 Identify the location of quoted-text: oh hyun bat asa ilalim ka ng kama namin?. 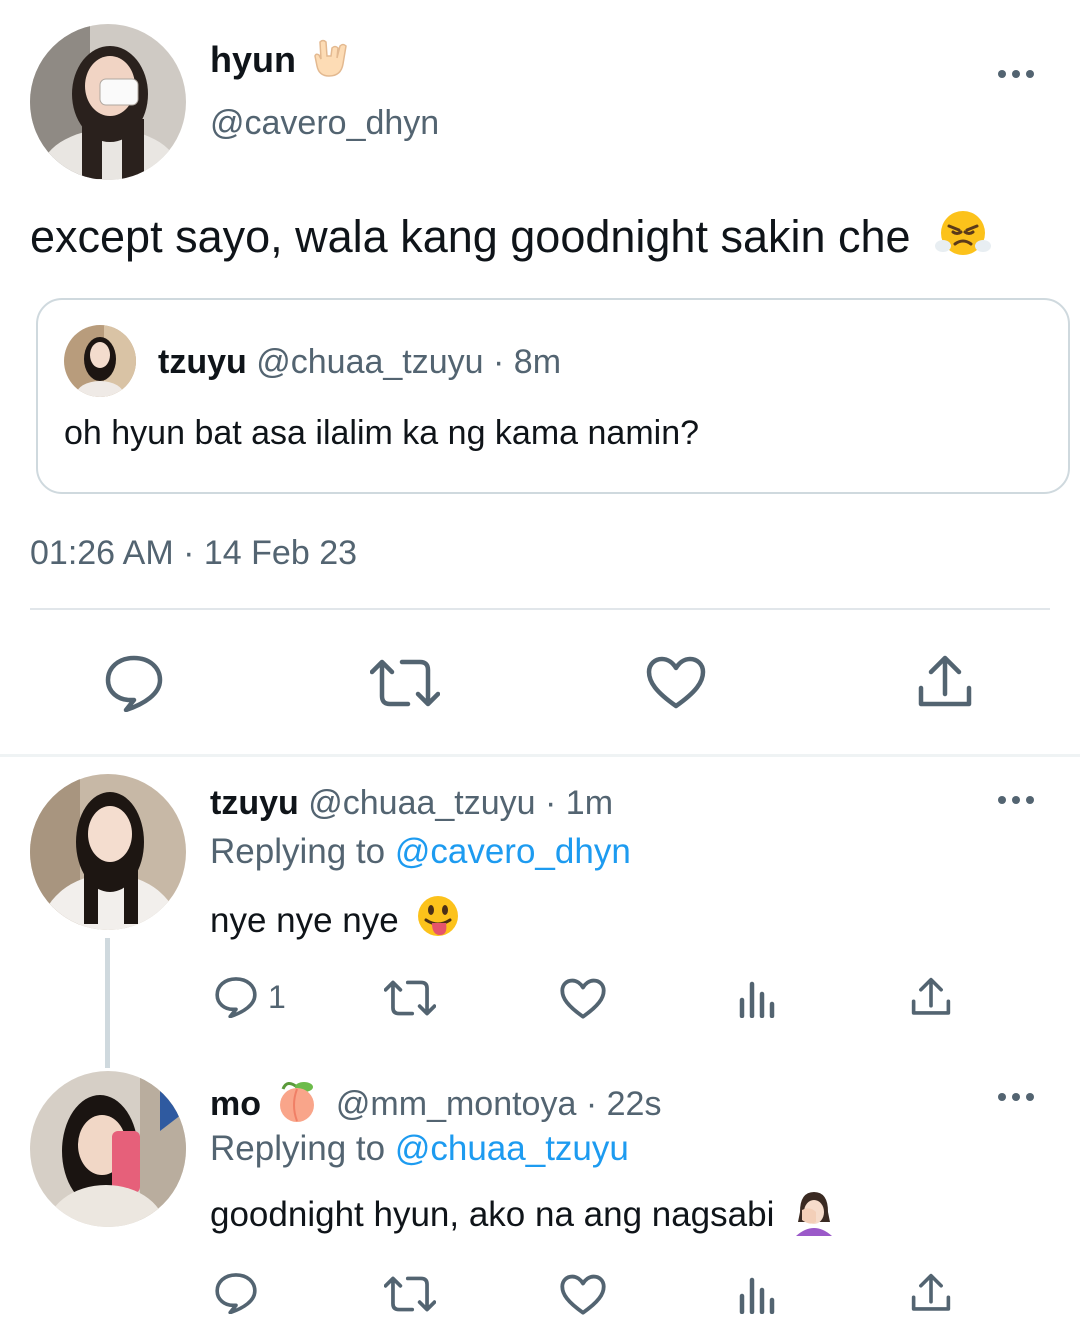
(382, 433).